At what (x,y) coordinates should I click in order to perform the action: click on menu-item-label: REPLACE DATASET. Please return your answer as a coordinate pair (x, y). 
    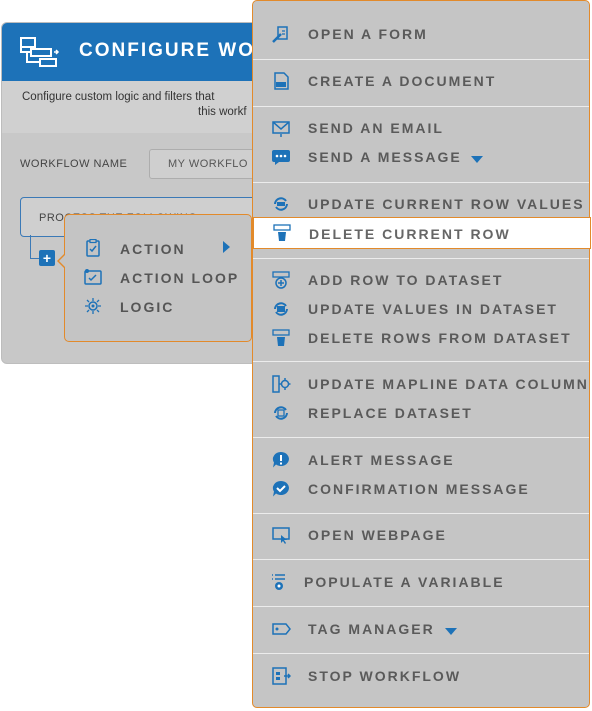
    Looking at the image, I should click on (390, 413).